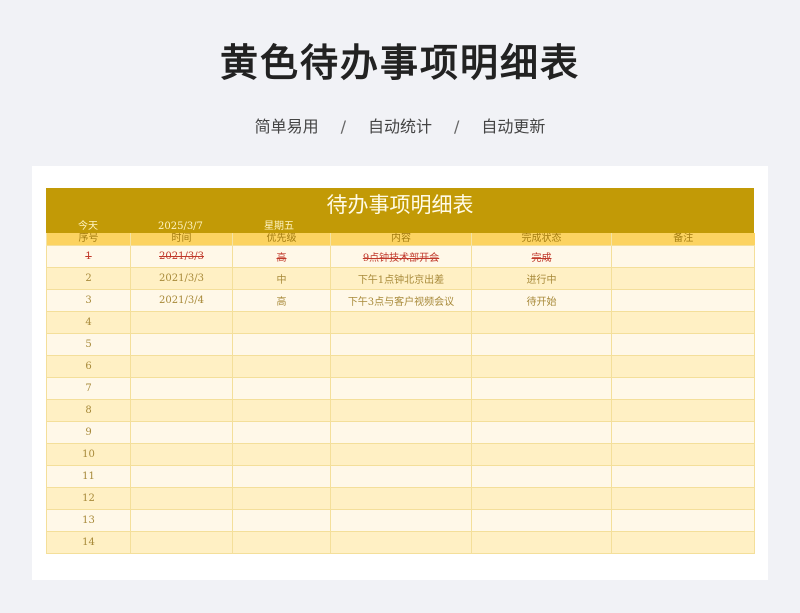  Describe the element at coordinates (88, 542) in the screenshot. I see `cell-no: 14` at that location.